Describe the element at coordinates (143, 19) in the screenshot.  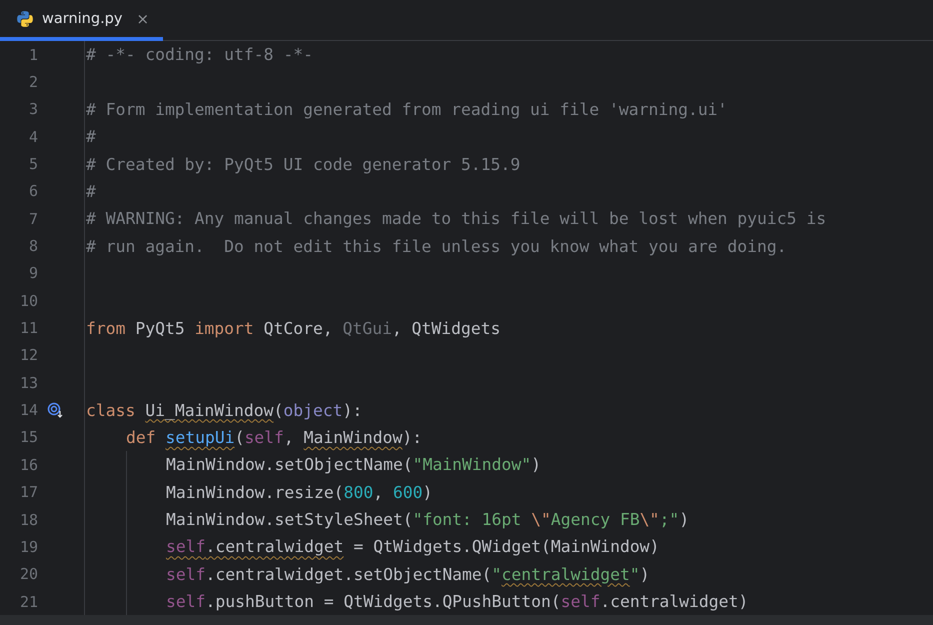
I see `close-icon: ×` at that location.